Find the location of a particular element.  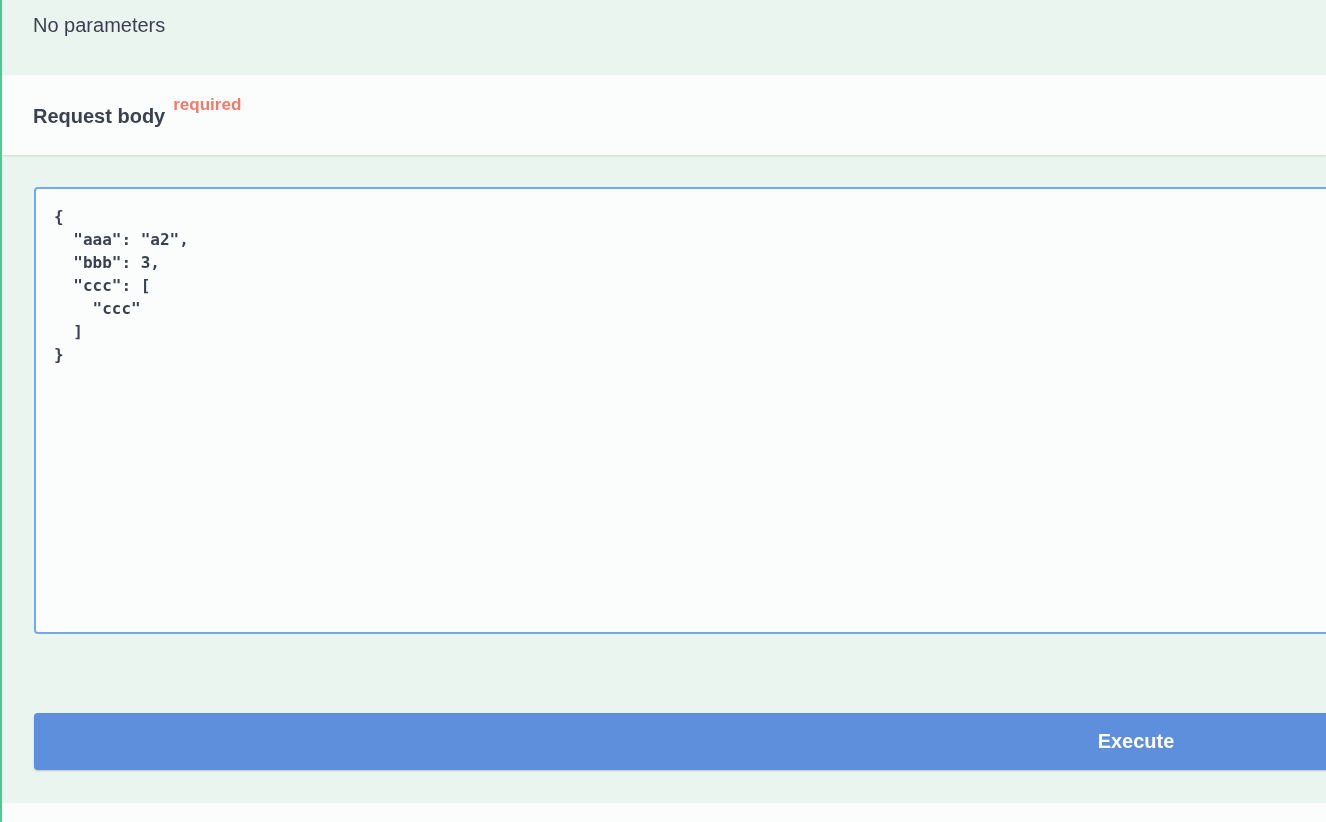

no-parameters-text: No parameters is located at coordinates (99, 25).